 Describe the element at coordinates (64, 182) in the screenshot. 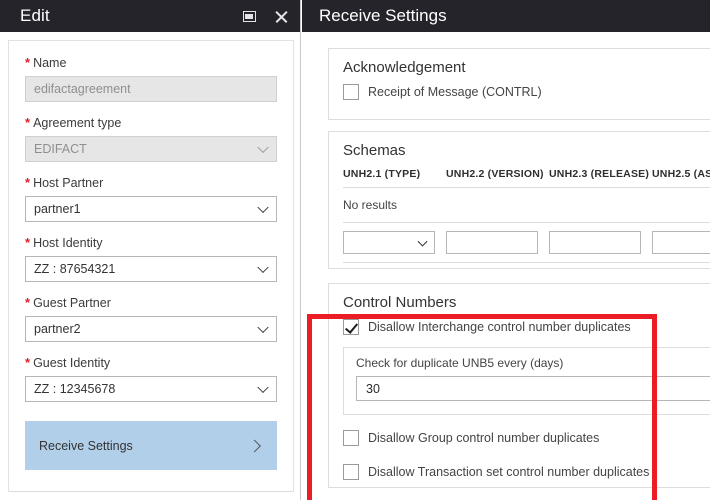

I see `field-host-partner-label: * Host Partner` at that location.